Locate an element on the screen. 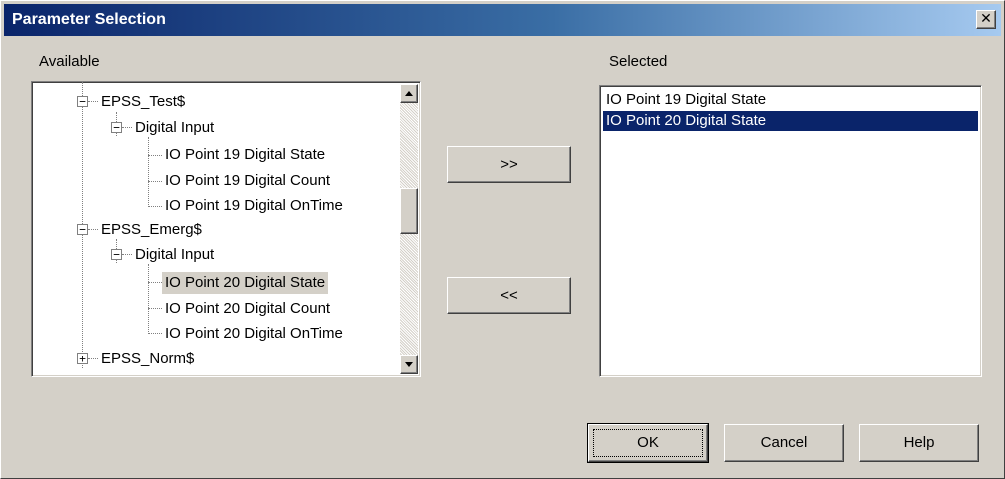 The width and height of the screenshot is (1005, 479). cancel-button: Cancel is located at coordinates (784, 443).